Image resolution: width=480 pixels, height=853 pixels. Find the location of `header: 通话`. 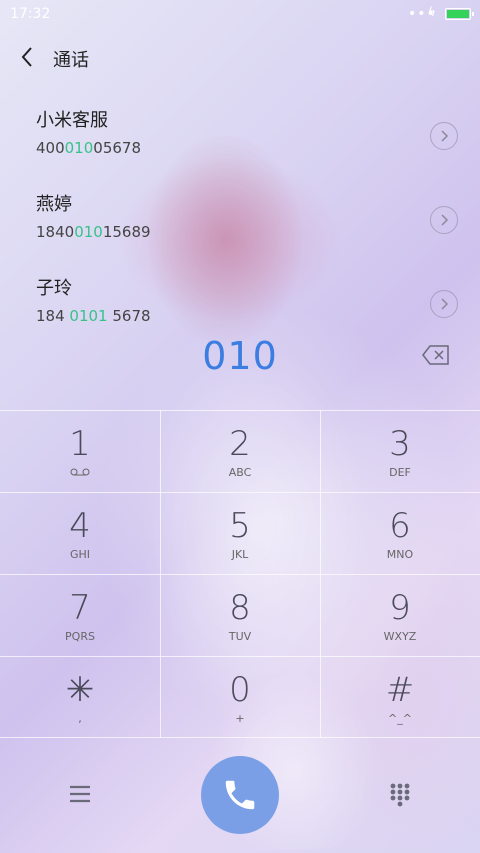

header: 通话 is located at coordinates (240, 58).